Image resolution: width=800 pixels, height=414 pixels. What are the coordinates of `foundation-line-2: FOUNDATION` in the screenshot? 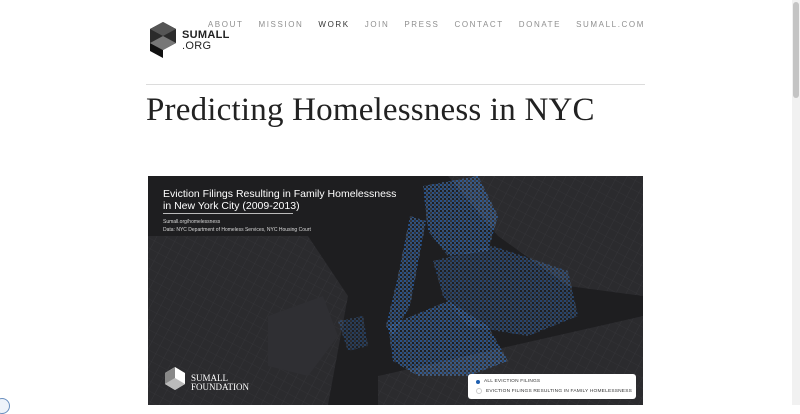 It's located at (220, 387).